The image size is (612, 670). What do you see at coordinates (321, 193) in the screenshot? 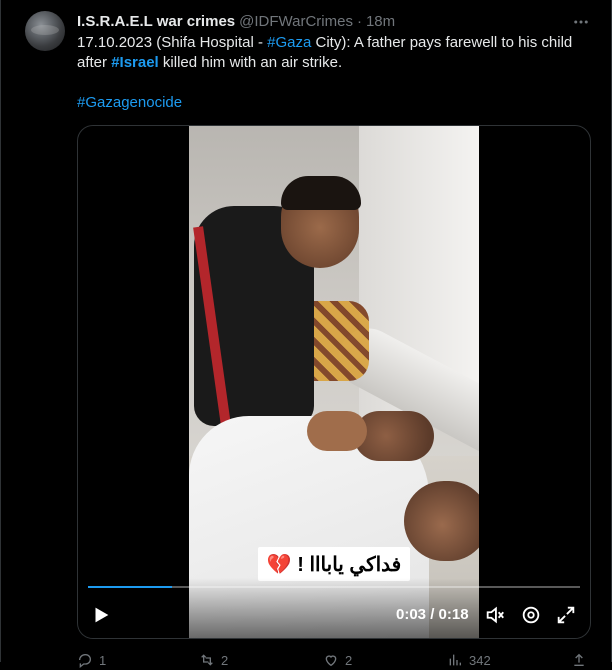
I see `video-scene-hair` at bounding box center [321, 193].